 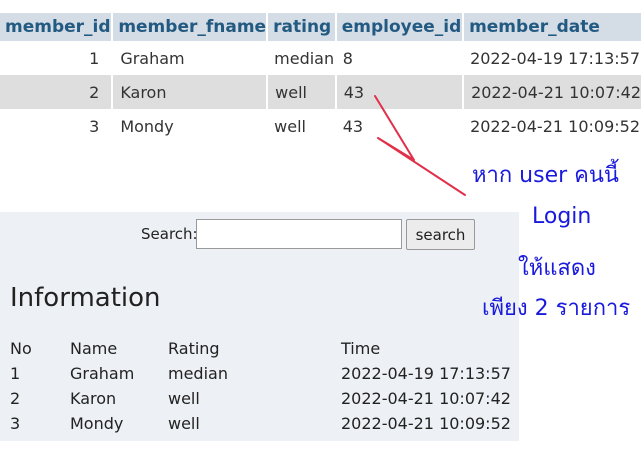 I want to click on annotation-text-line-1: หาก user คนนี้, so click(x=545, y=175).